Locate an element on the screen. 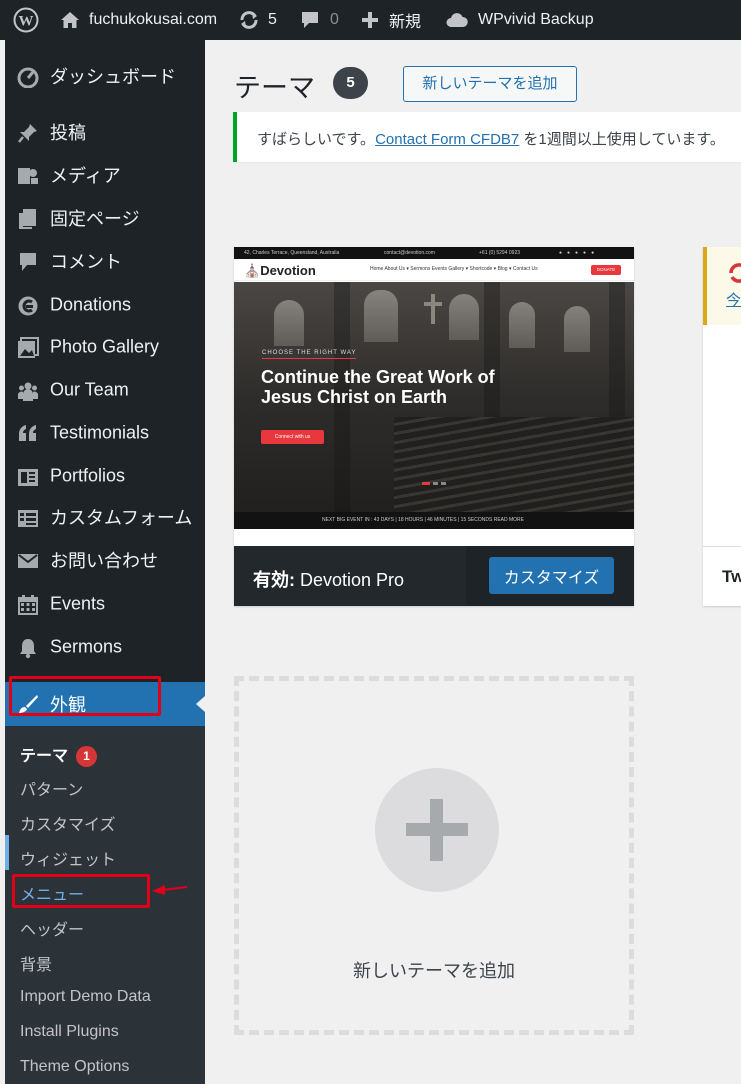 This screenshot has width=741, height=1084. menu-label: ダッシュボード is located at coordinates (113, 77).